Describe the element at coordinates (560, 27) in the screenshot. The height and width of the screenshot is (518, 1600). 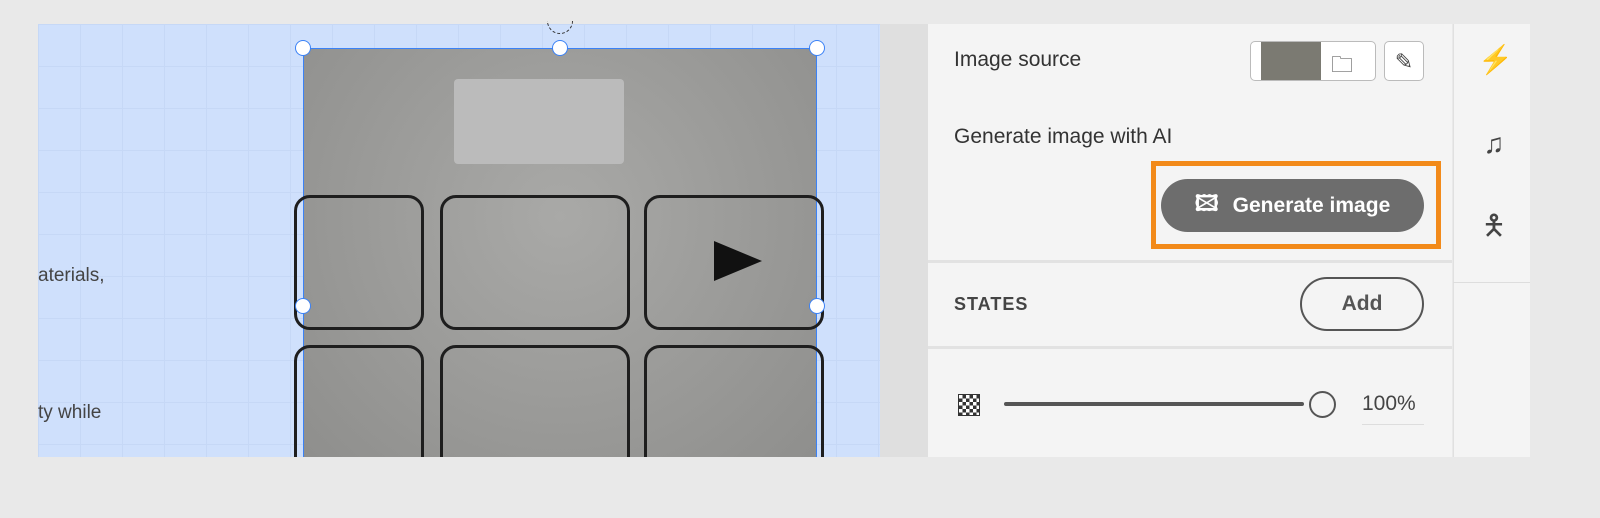
I see `rotate-handle` at that location.